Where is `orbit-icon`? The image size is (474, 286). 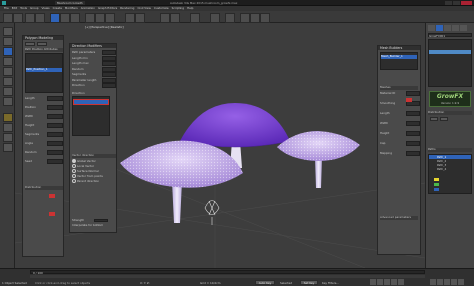 orbit-icon is located at coordinates (454, 282).